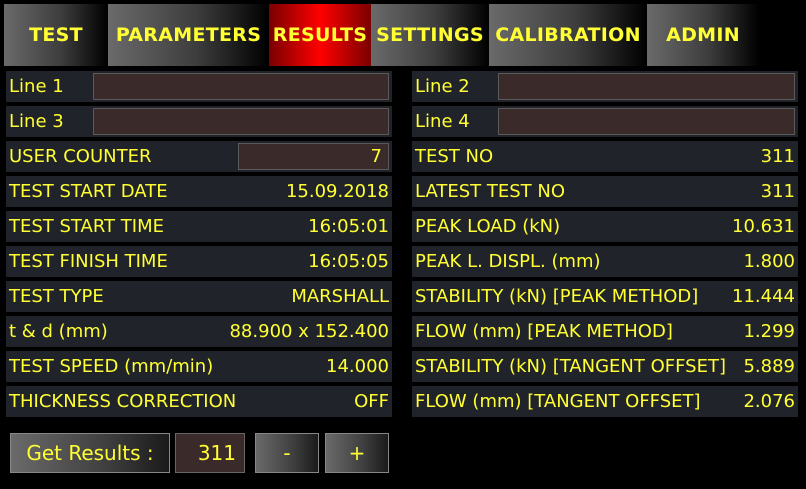  What do you see at coordinates (210, 453) in the screenshot?
I see `get-results-input: 311` at bounding box center [210, 453].